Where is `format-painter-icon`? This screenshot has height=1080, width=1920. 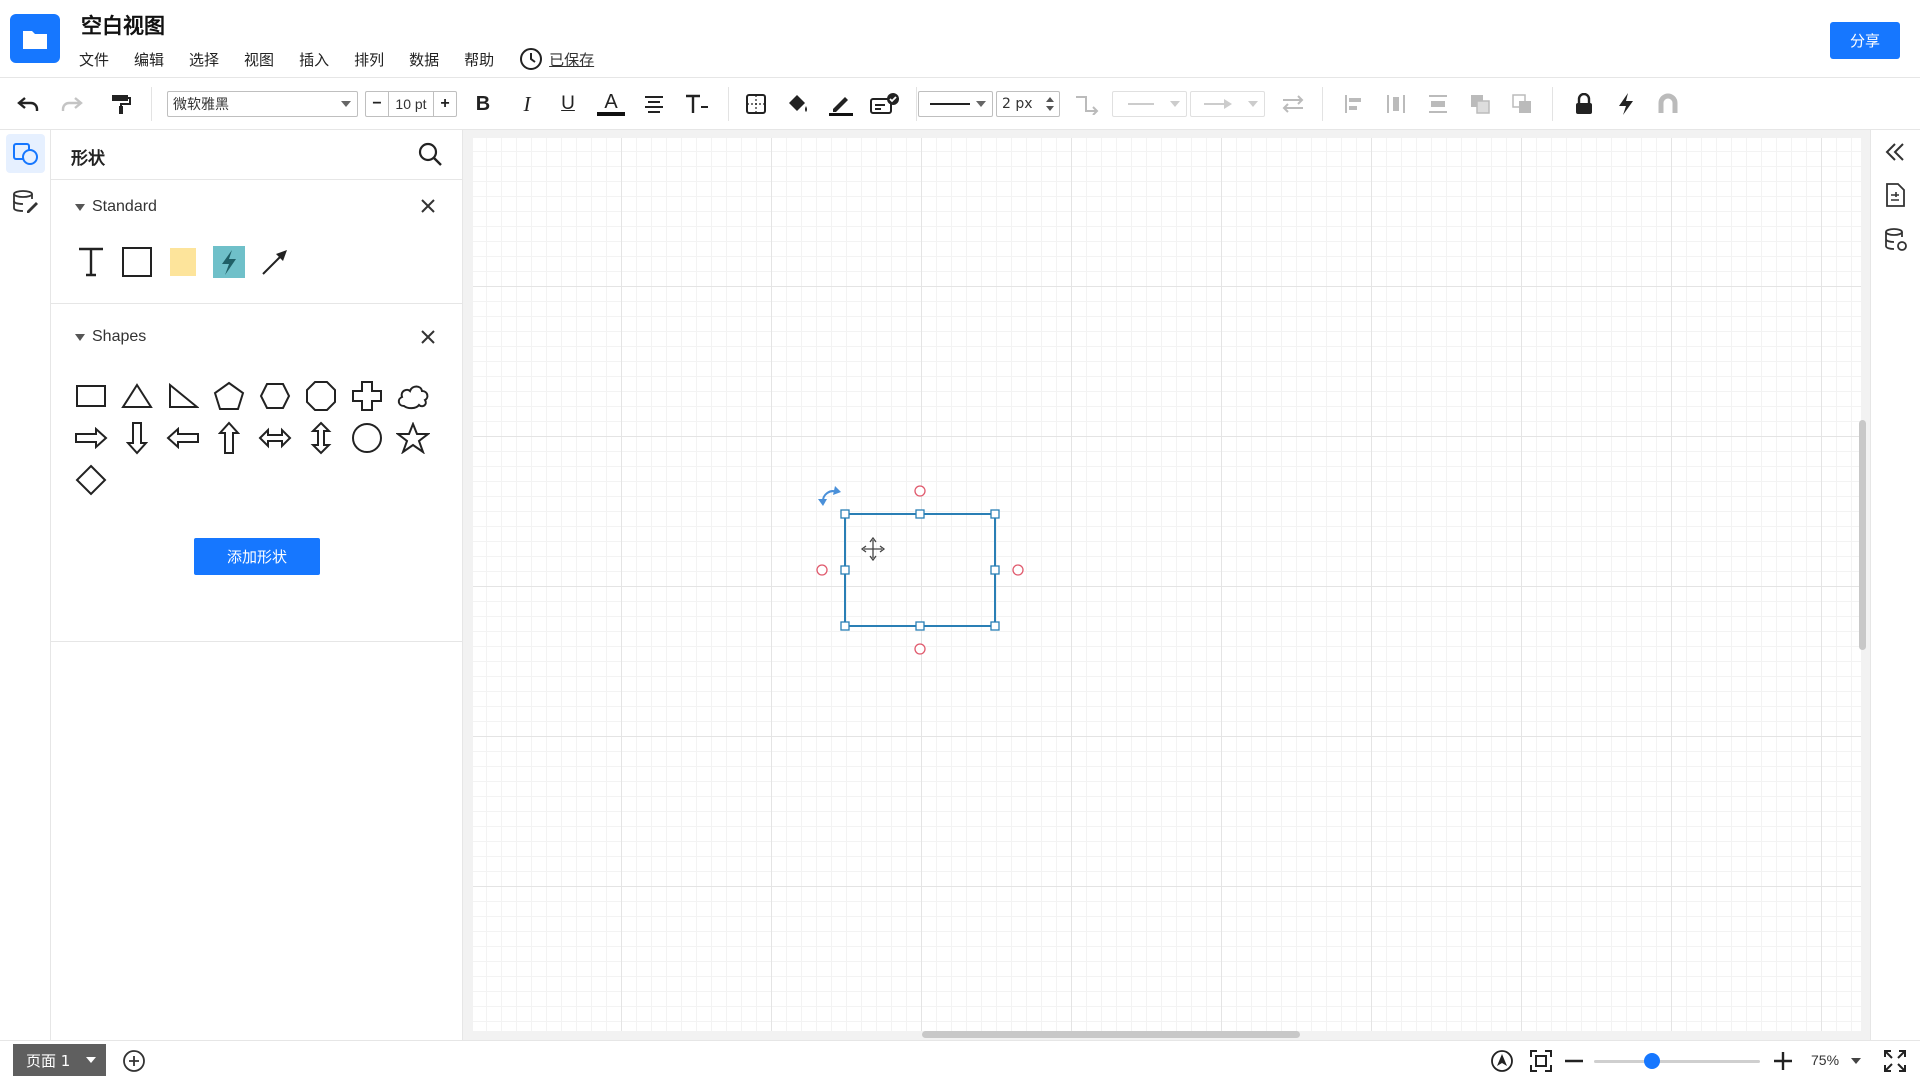 format-painter-icon is located at coordinates (120, 104).